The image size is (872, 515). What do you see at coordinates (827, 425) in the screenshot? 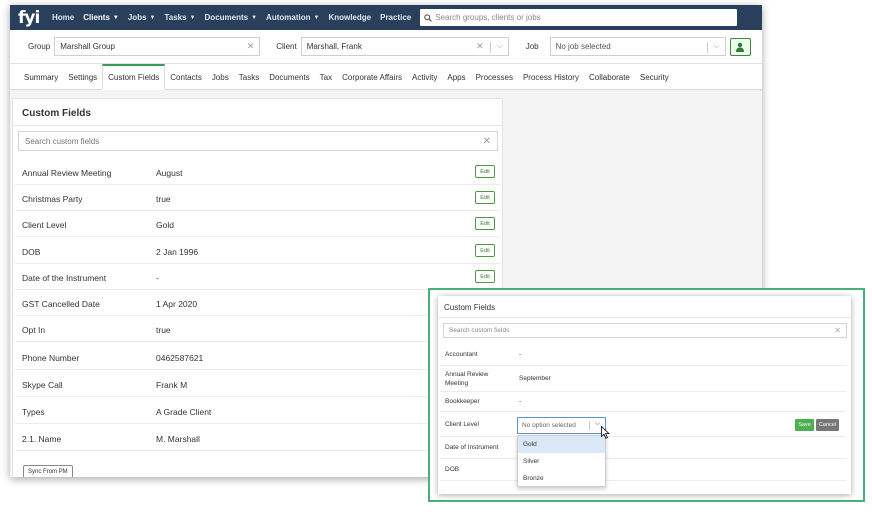
I see `cancel-button: Cancel` at bounding box center [827, 425].